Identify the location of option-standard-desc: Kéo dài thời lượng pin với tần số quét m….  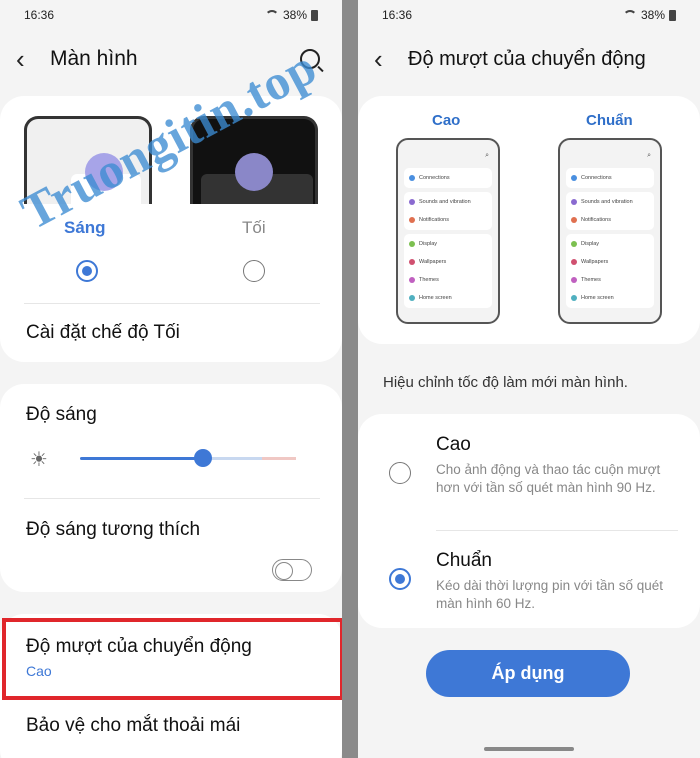
(549, 594).